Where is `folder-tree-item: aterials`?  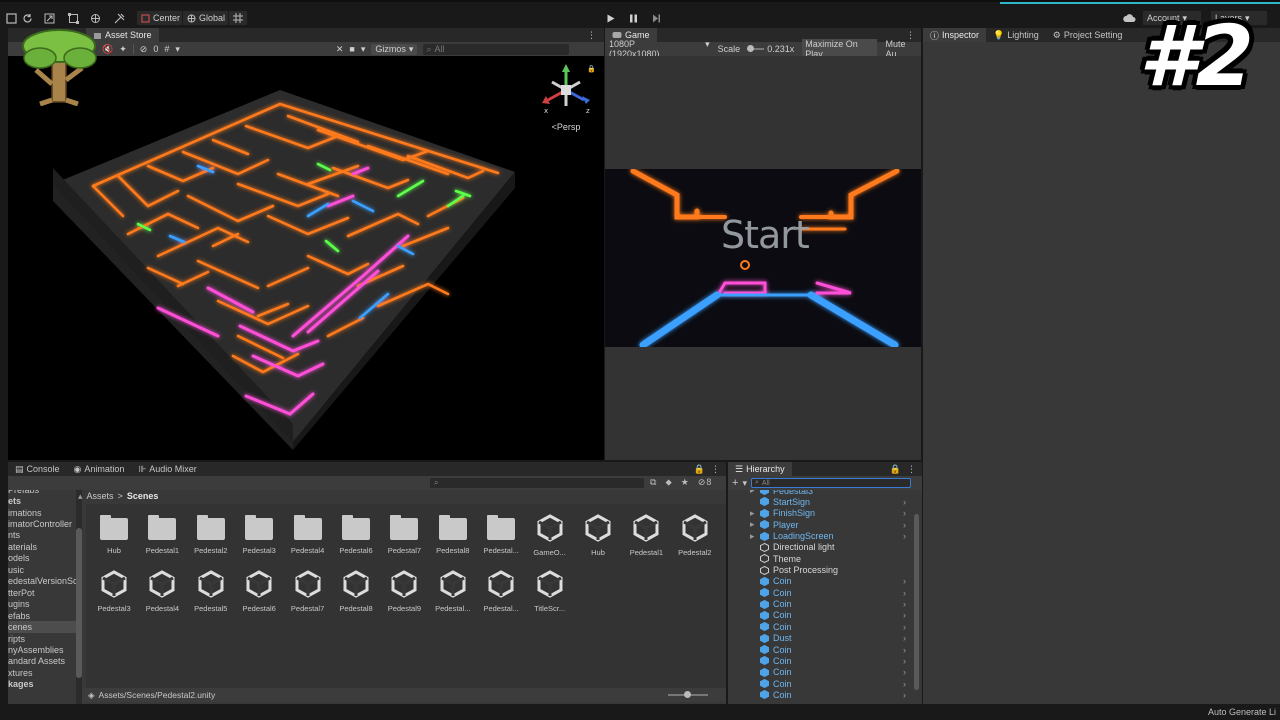 folder-tree-item: aterials is located at coordinates (22, 546).